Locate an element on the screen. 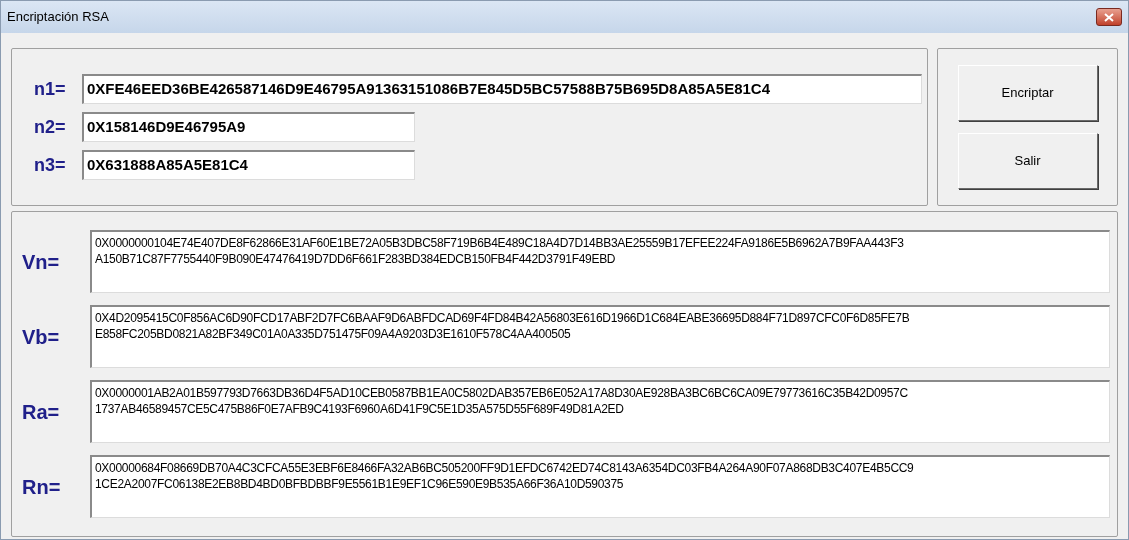  output-text-area: 0X00000684F08669DB70A4C3CFCA55E3EBF6E8466FA32AB6BC505200FF9D1EFDC6742ED74C8143A6354DC03FB4A264A90F07A868DB3C407E4B5CC9 1CE2A2007FC06138E2EB8BD4BD0BFBDBBF9E5561B1E9EF1C96E590E9B535A66F36A10D590375 is located at coordinates (600, 486).